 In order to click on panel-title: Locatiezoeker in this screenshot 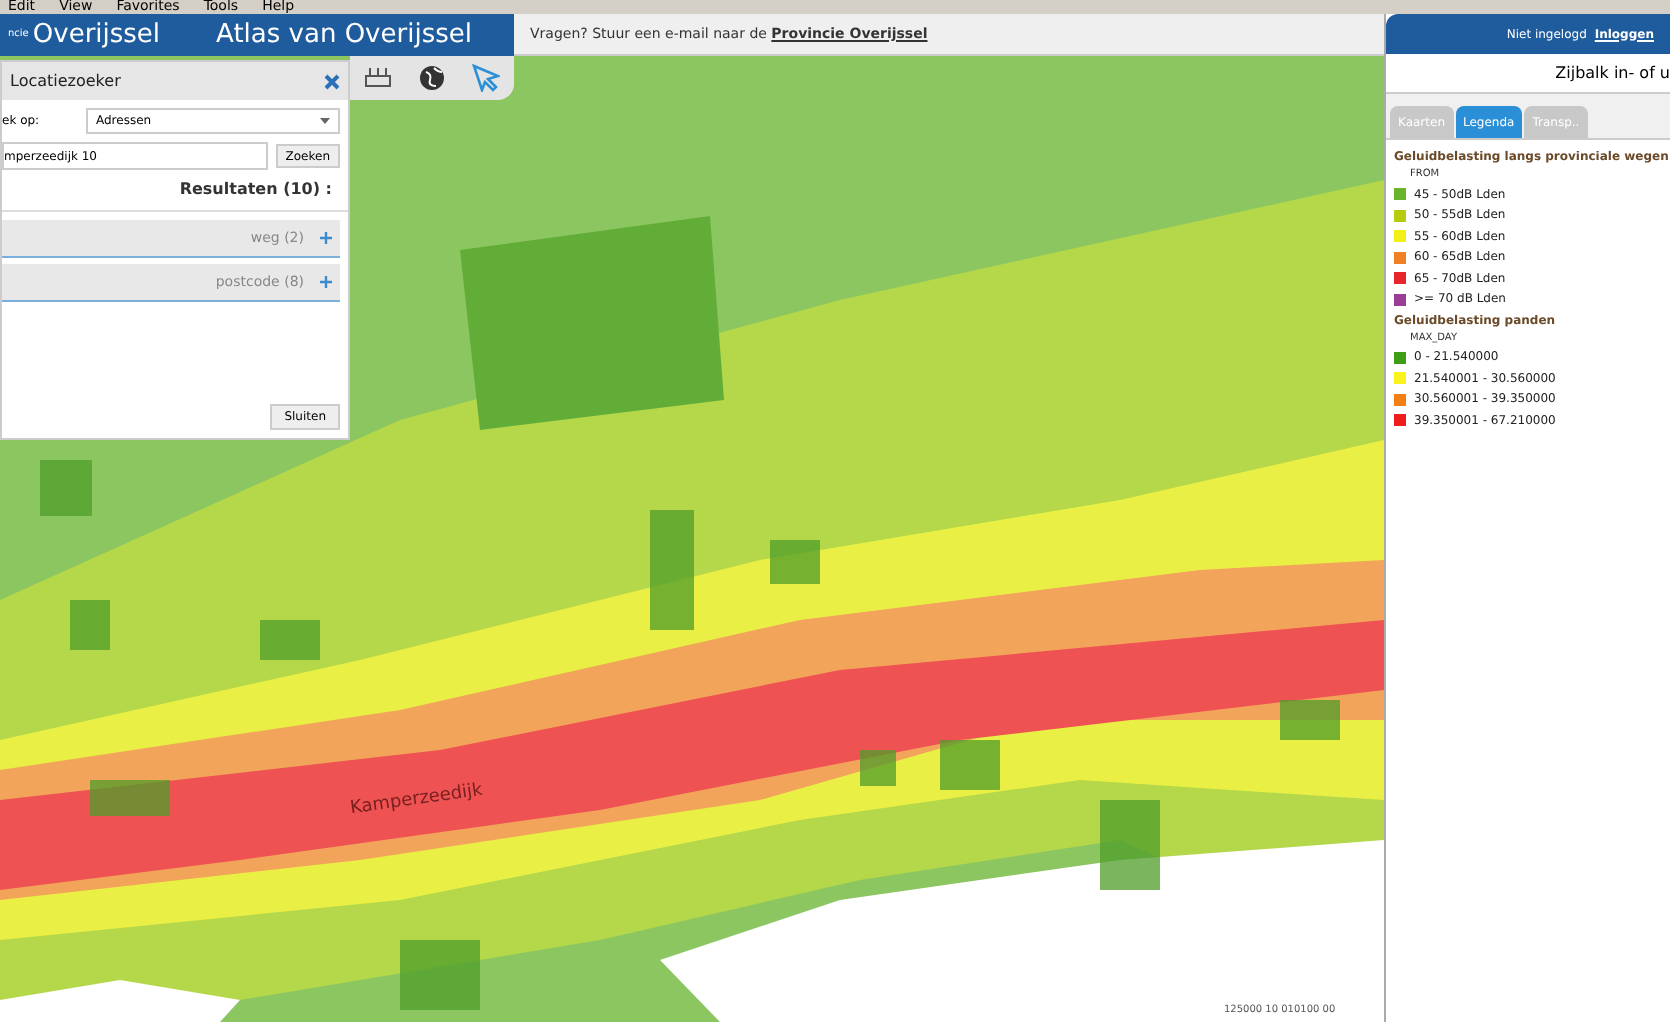, I will do `click(65, 81)`.